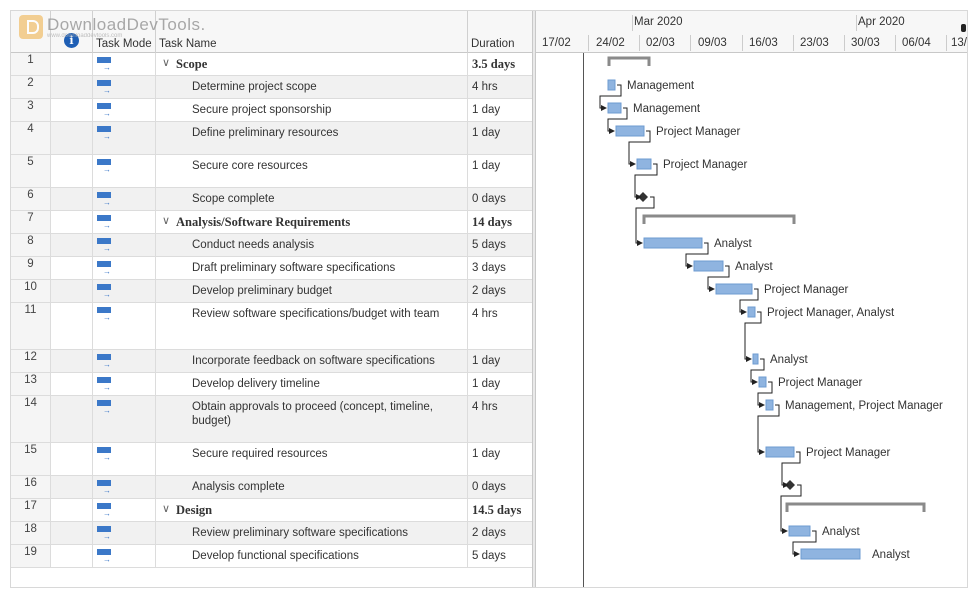  Describe the element at coordinates (500, 222) in the screenshot. I see `duration-cell: 14 days` at that location.